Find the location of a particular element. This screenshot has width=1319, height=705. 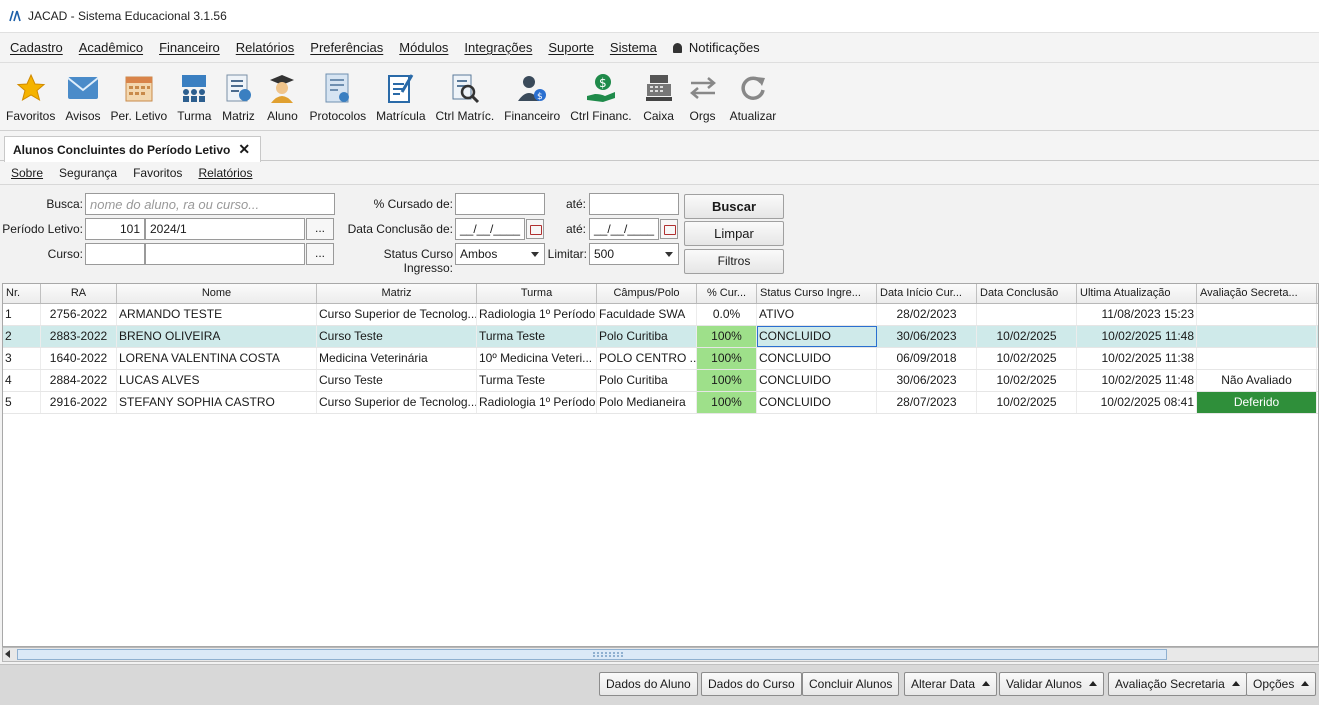

dados-aluno-button: Dados do Aluno is located at coordinates (648, 684).